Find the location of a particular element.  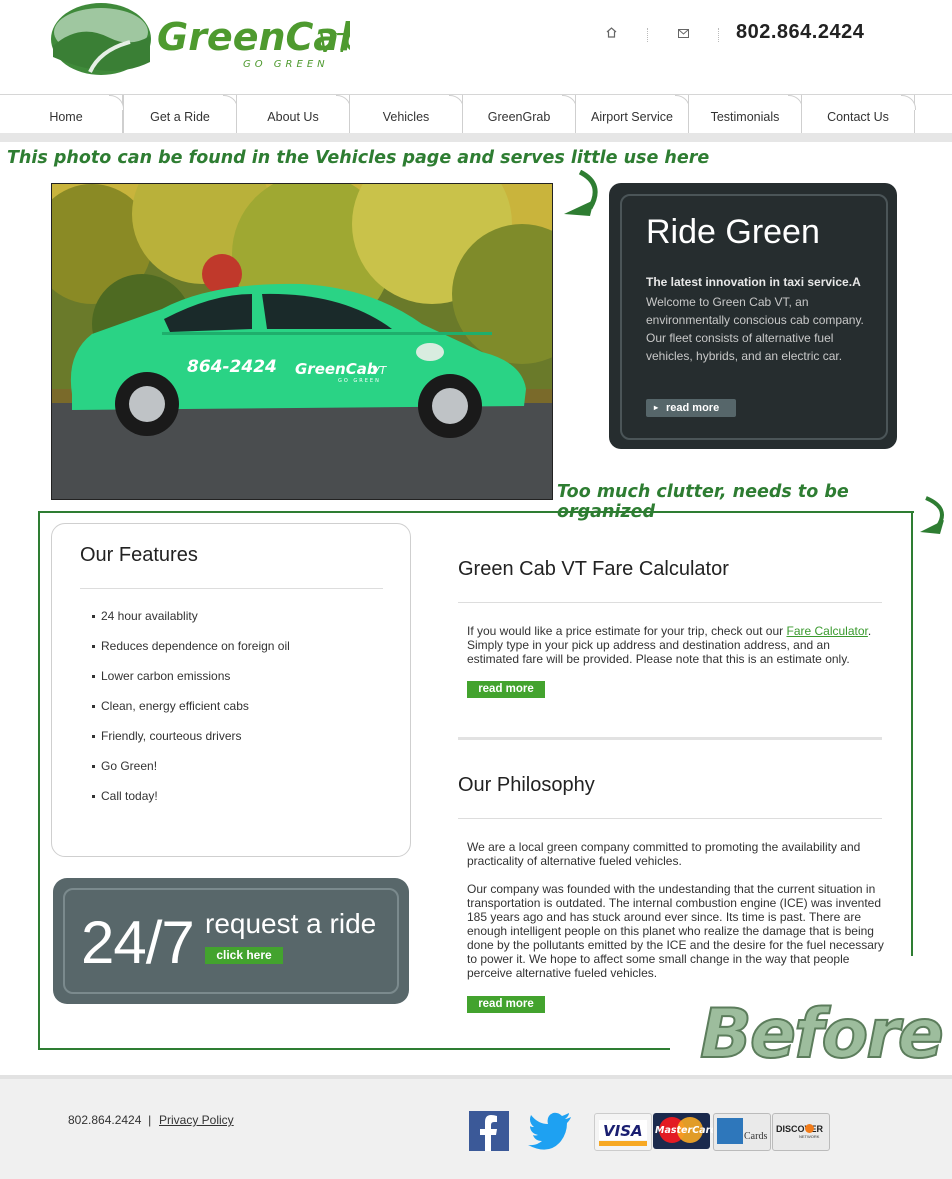

visa-label: VISA is located at coordinates (623, 1131).